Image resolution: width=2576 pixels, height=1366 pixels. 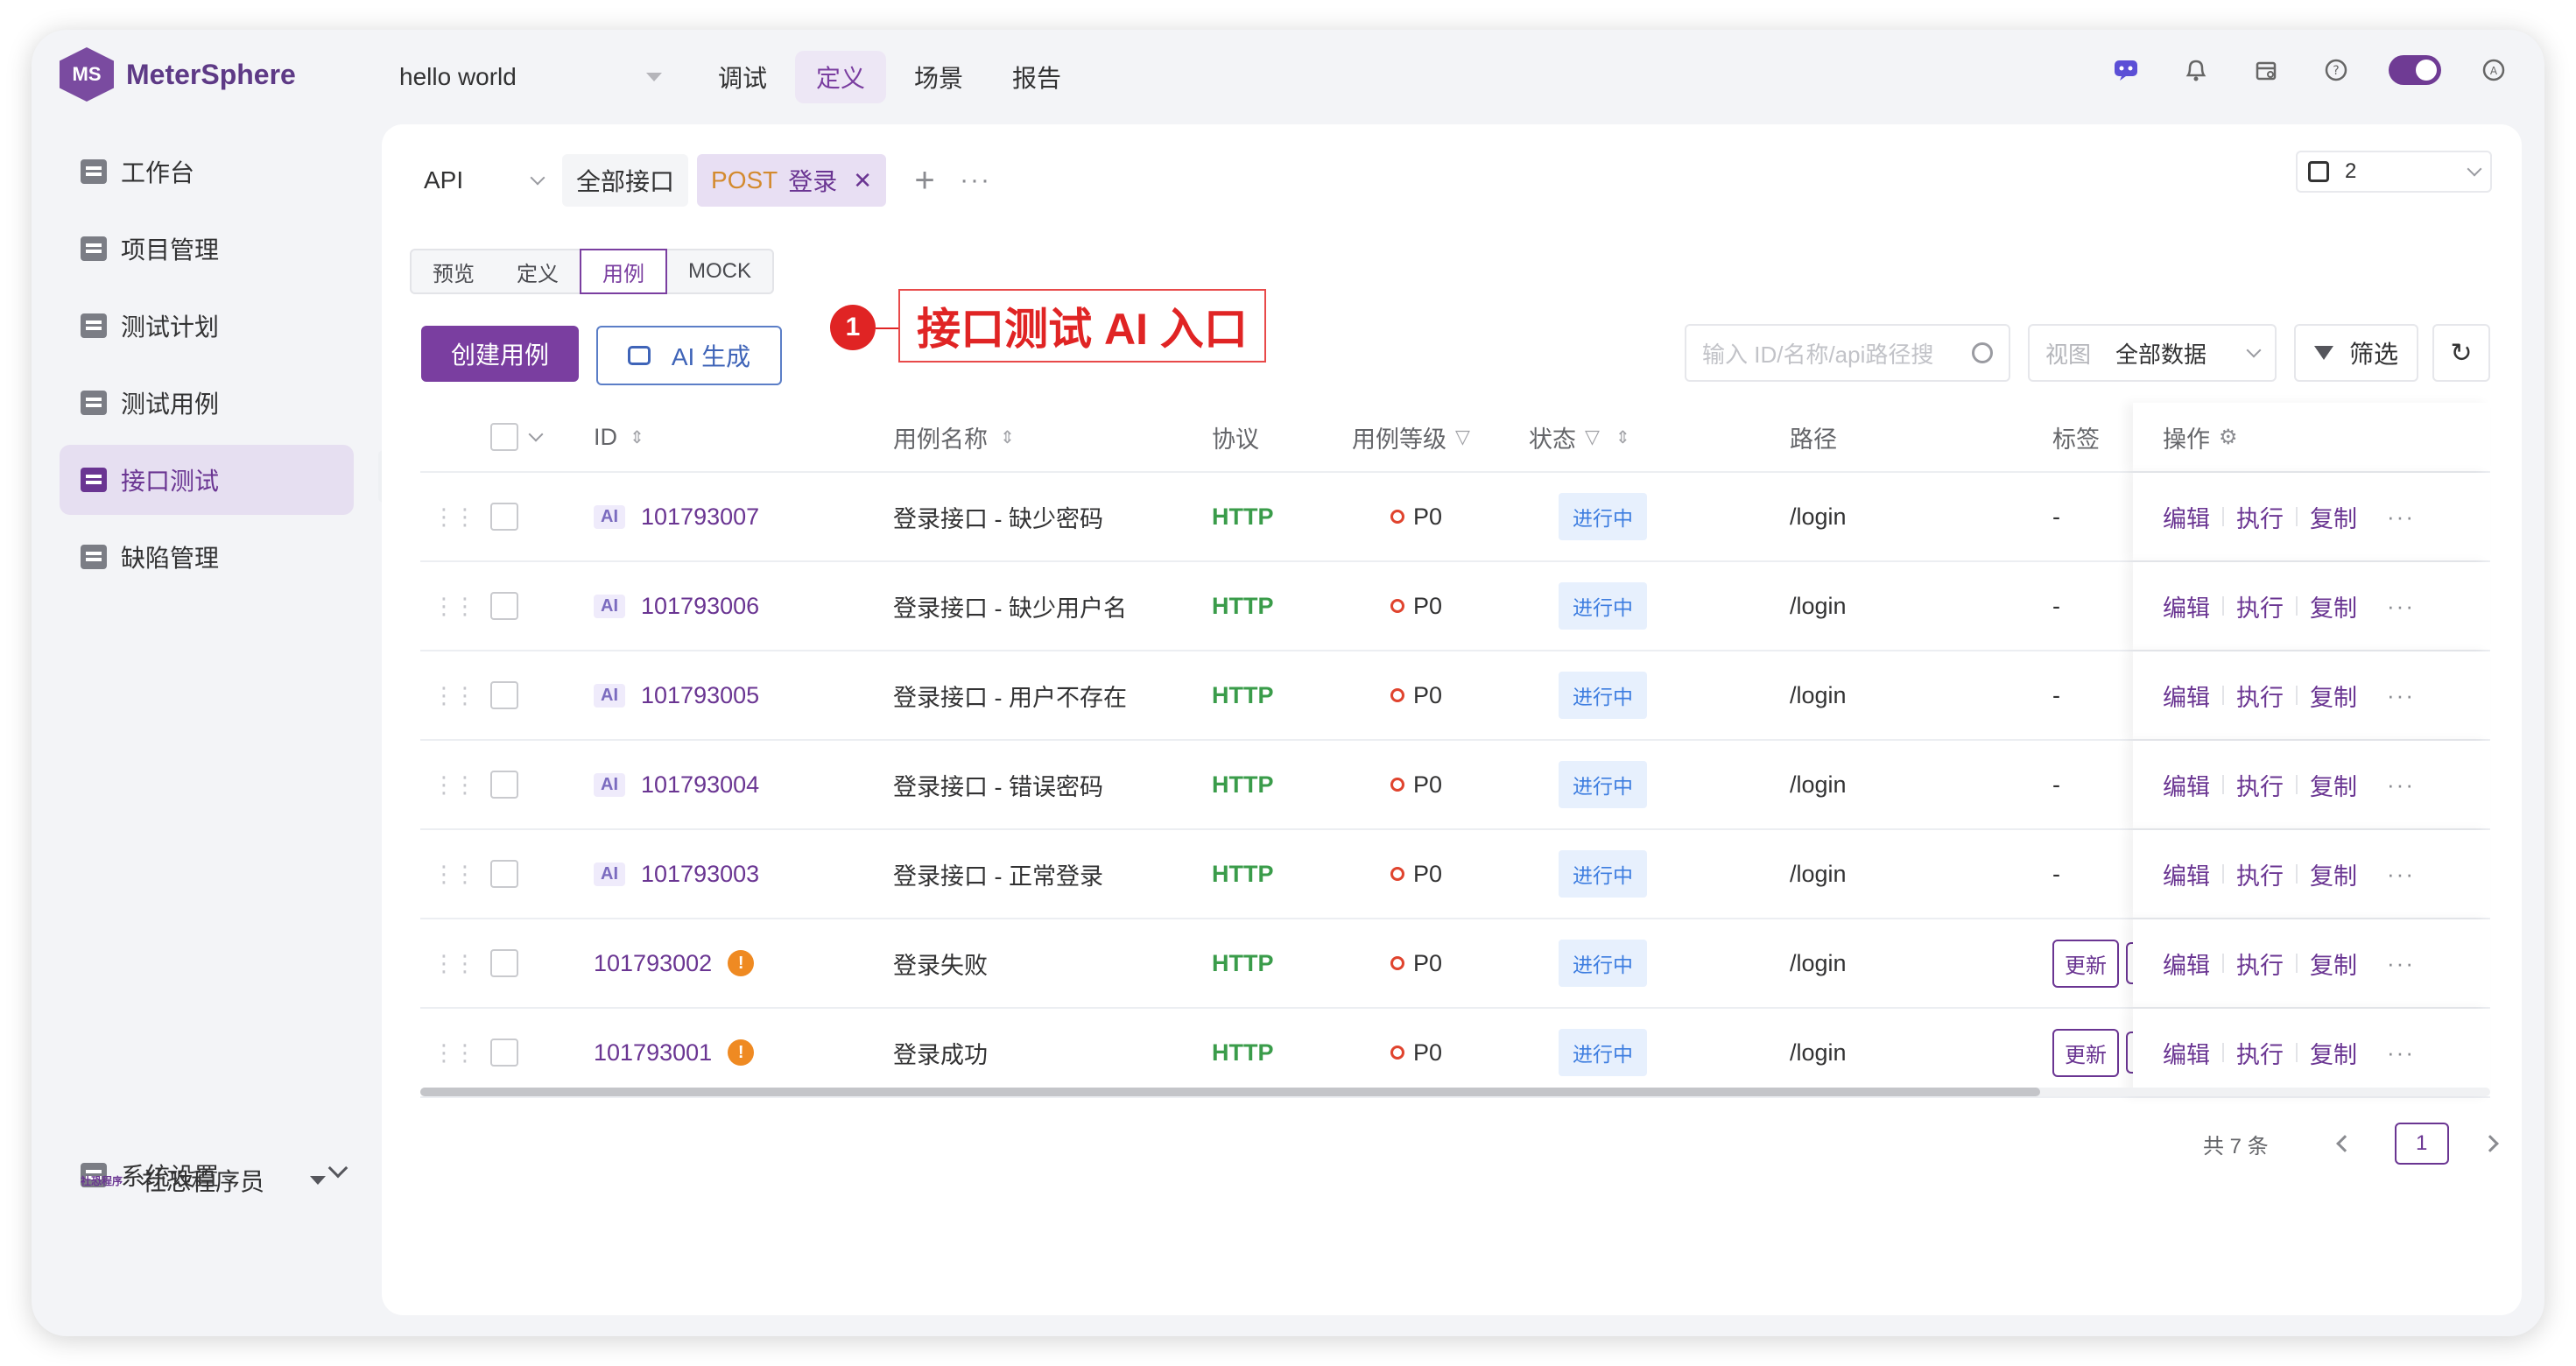 What do you see at coordinates (483, 180) in the screenshot?
I see `protocol-select: API` at bounding box center [483, 180].